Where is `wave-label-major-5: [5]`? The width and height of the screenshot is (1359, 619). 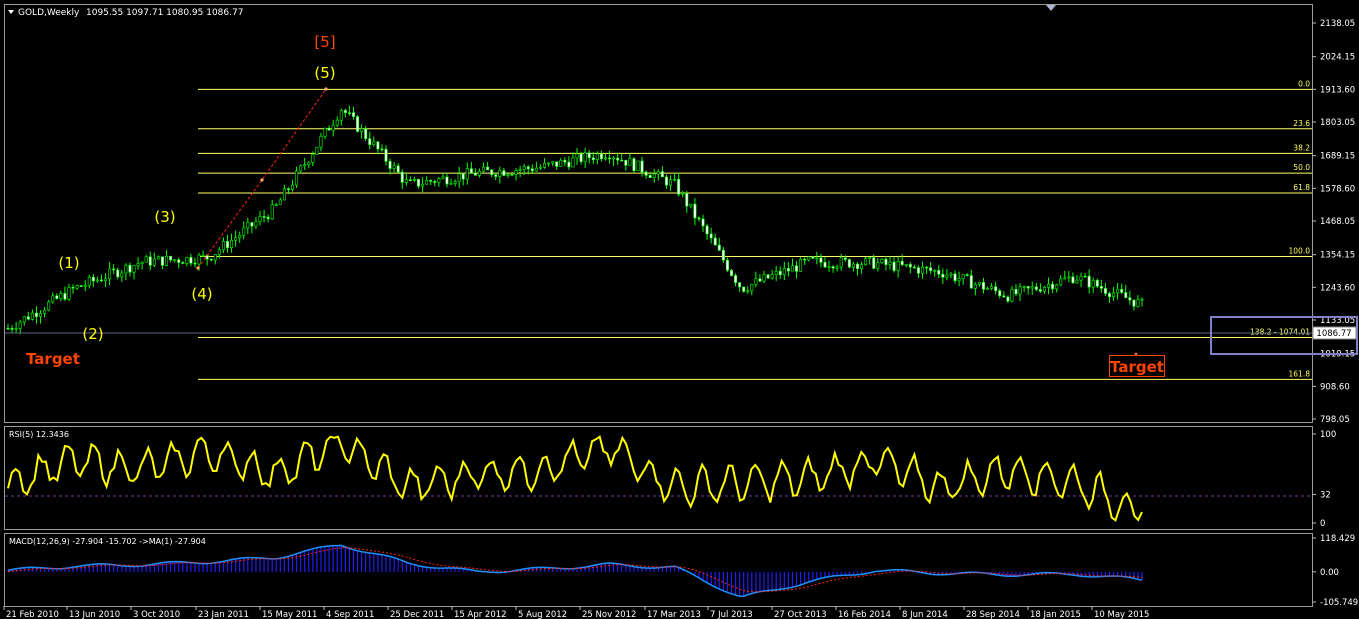
wave-label-major-5: [5] is located at coordinates (324, 42).